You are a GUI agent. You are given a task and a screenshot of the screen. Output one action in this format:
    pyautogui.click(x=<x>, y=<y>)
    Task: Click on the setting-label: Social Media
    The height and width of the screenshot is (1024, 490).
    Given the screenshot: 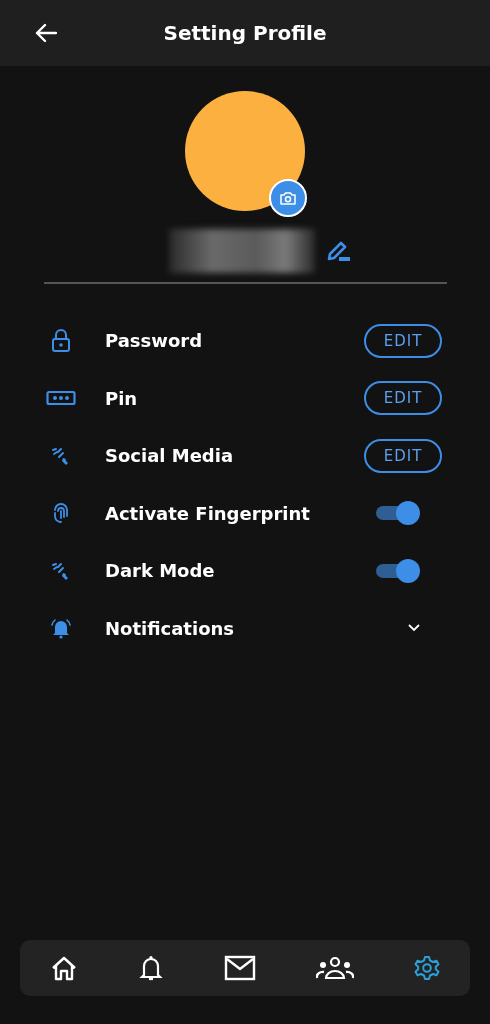 What is the action you would take?
    pyautogui.click(x=170, y=456)
    